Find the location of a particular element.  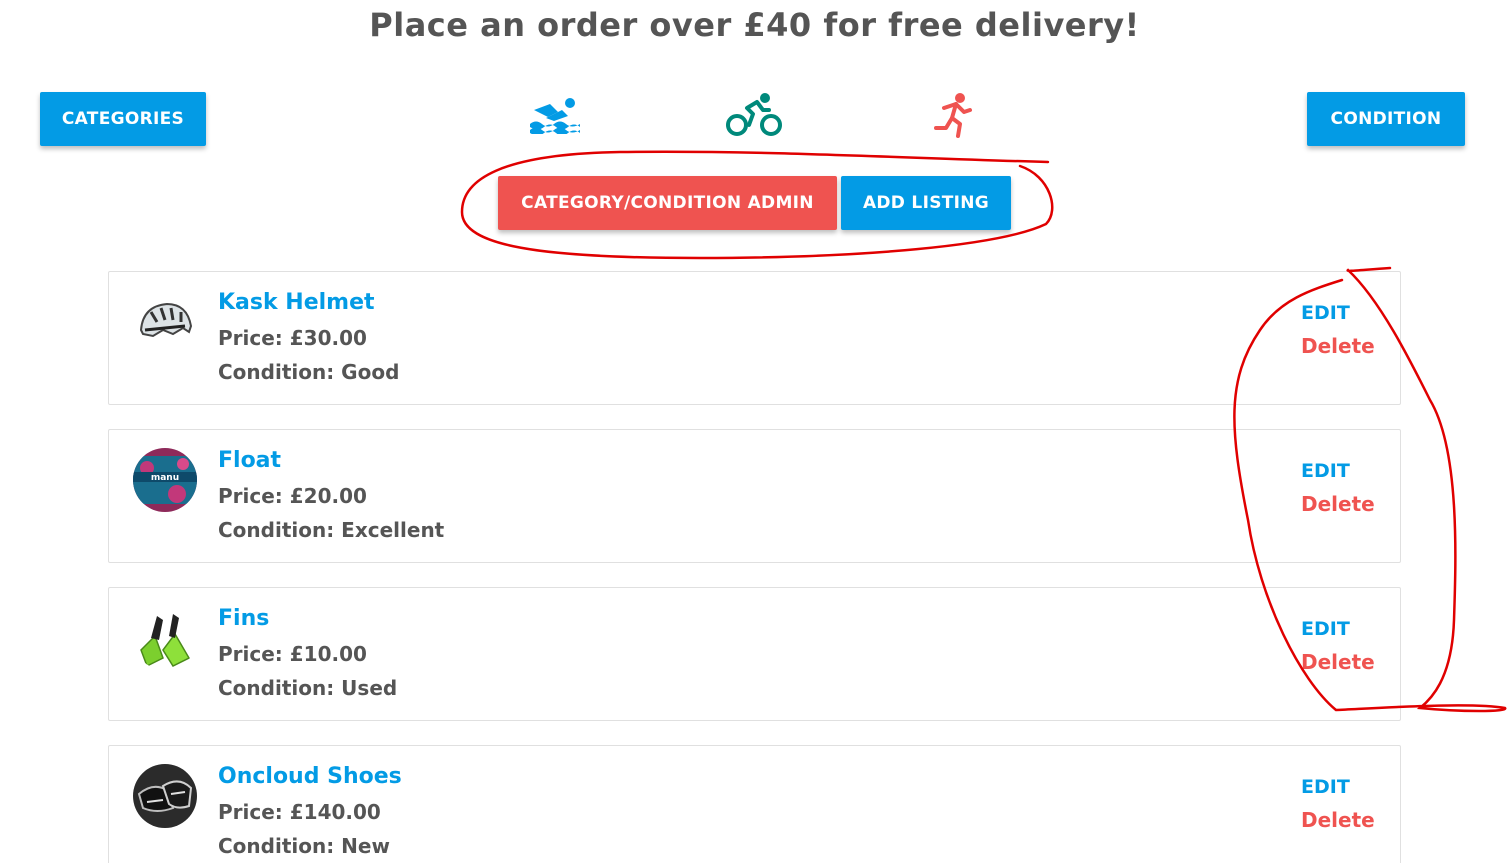

swimming-icon is located at coordinates (555, 116).